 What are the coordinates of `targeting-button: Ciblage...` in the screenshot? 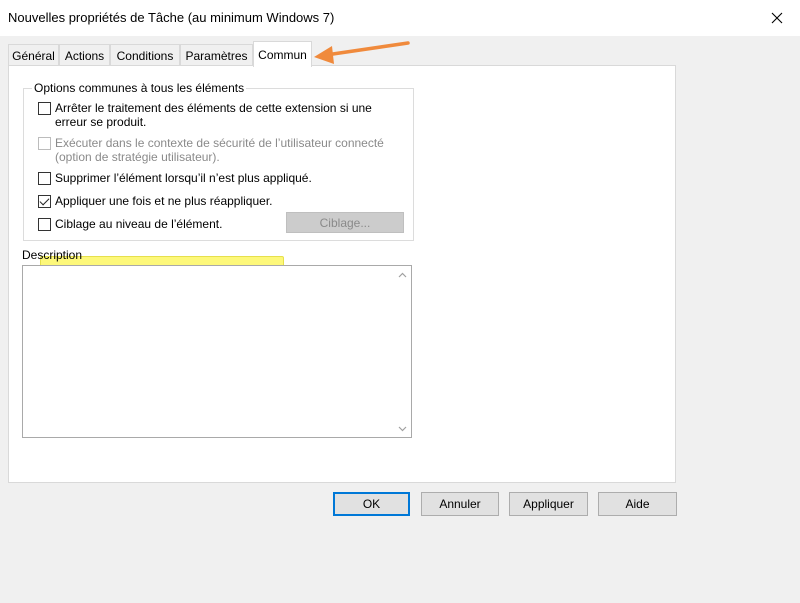 It's located at (345, 222).